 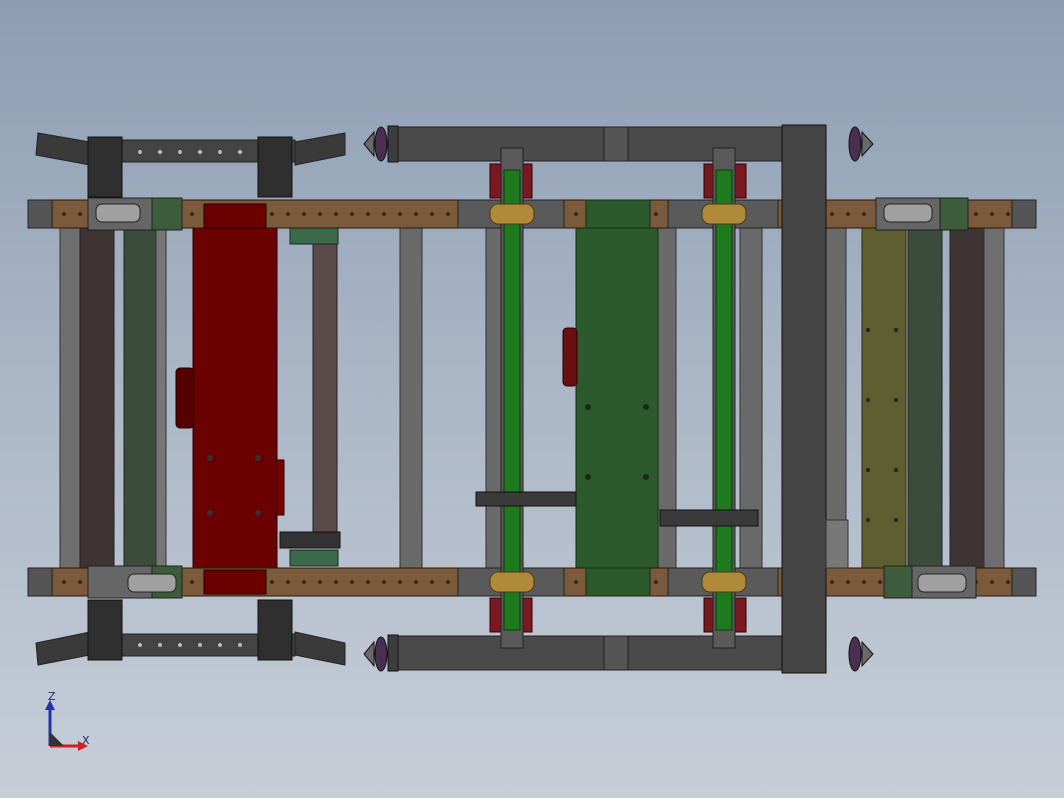 What do you see at coordinates (190, 632) in the screenshot?
I see `bottom-left-outrigger` at bounding box center [190, 632].